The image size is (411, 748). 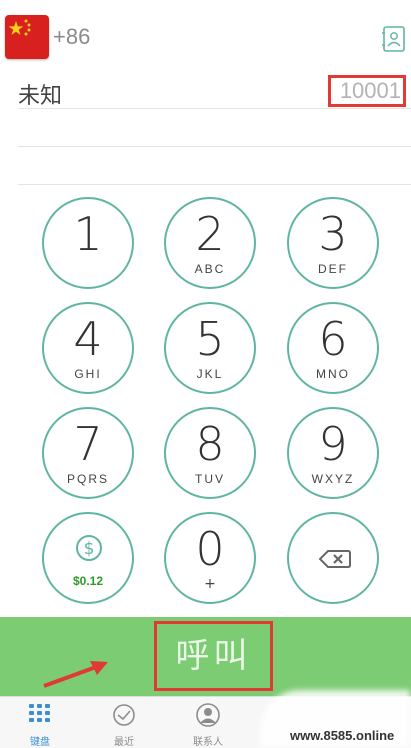 I want to click on caller-row: 未知 10001, so click(x=205, y=90).